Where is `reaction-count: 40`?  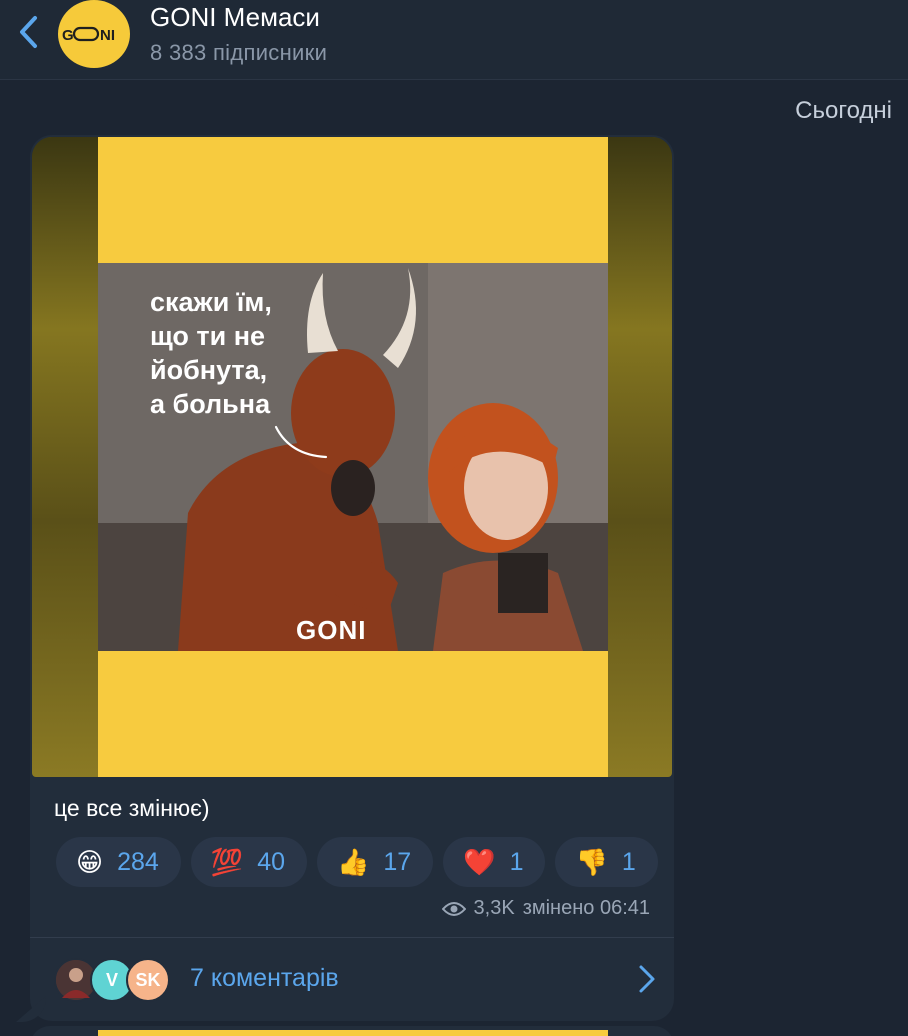 reaction-count: 40 is located at coordinates (271, 861).